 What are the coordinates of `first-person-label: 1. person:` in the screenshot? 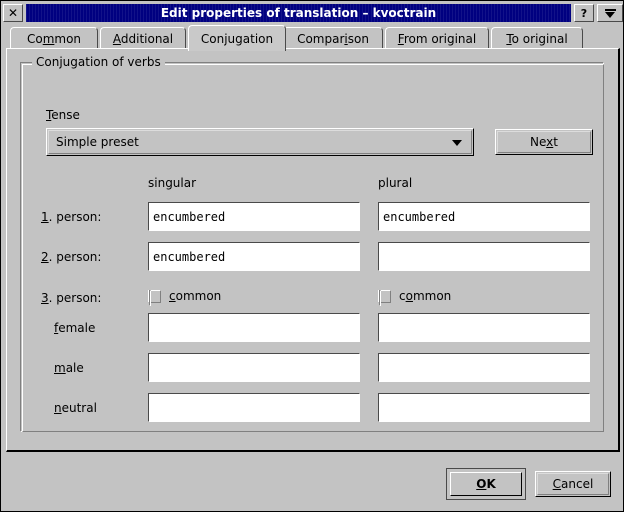 It's located at (71, 217).